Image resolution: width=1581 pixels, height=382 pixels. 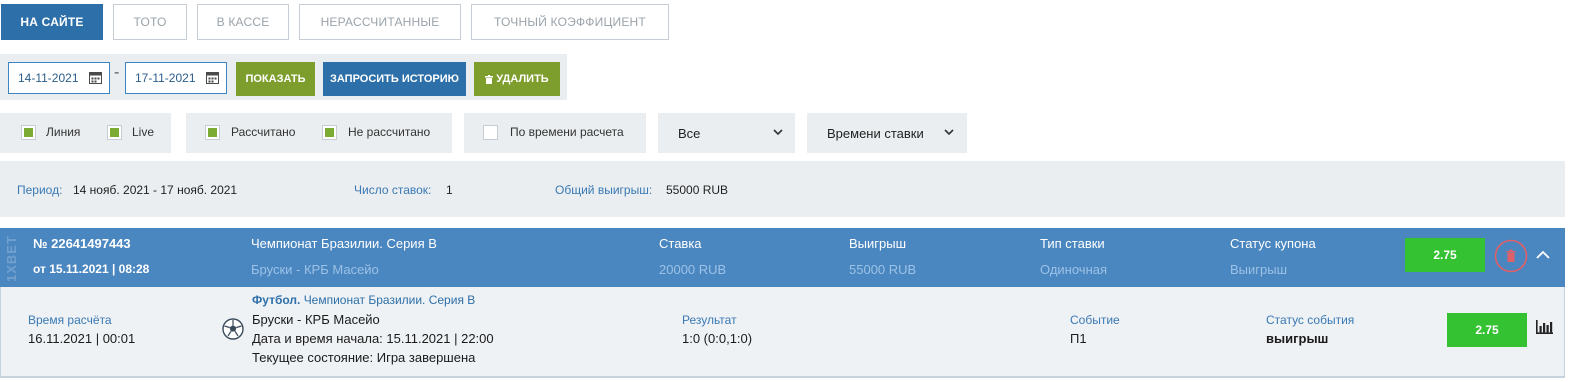 I want to click on result-label: Результат, so click(x=709, y=320).